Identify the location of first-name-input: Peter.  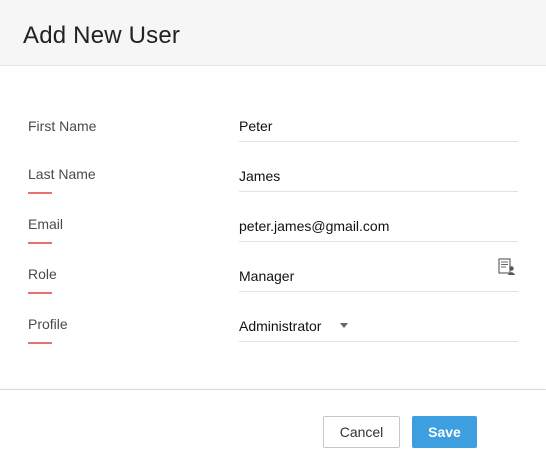
(255, 126).